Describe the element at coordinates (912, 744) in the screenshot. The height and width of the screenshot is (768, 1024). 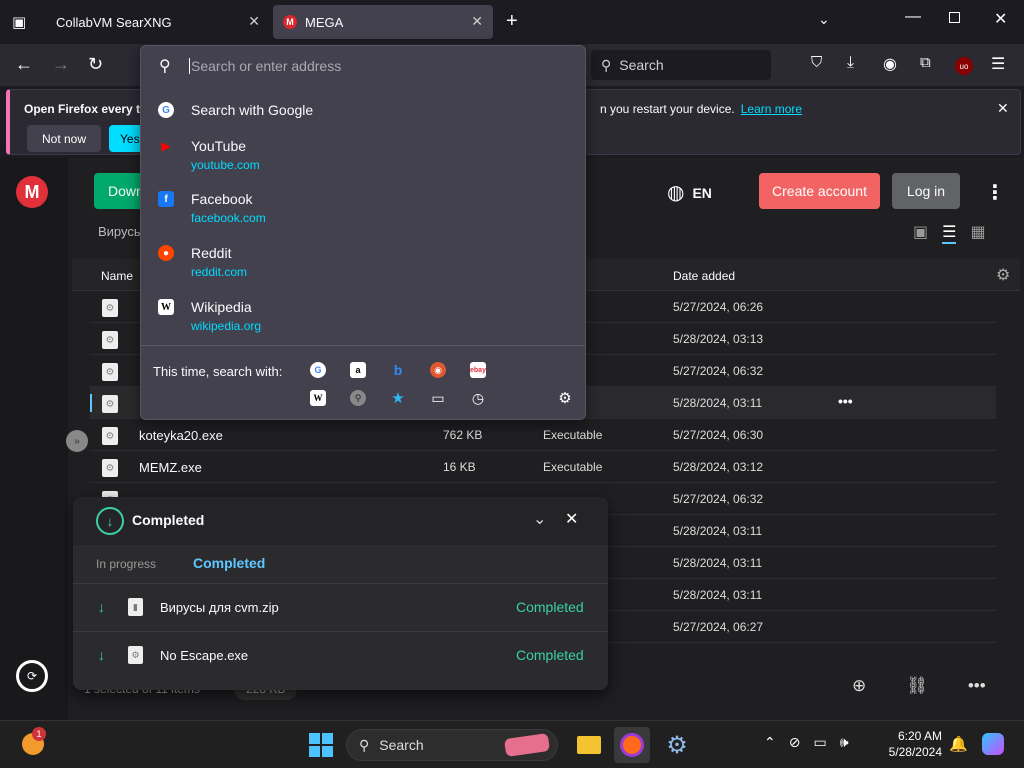
I see `taskbar-clock: 6:20 AM 5/28/2024` at that location.